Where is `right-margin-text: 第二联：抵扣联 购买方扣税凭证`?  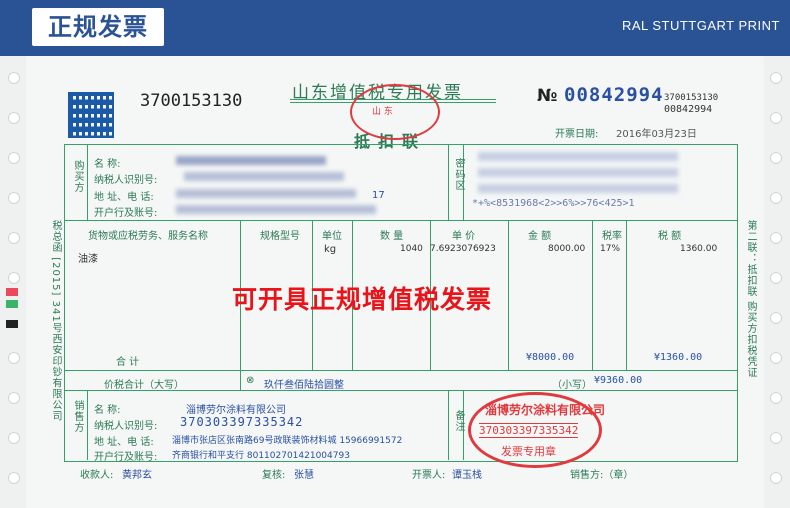
right-margin-text: 第二联：抵扣联 购买方扣税凭证 is located at coordinates (750, 299).